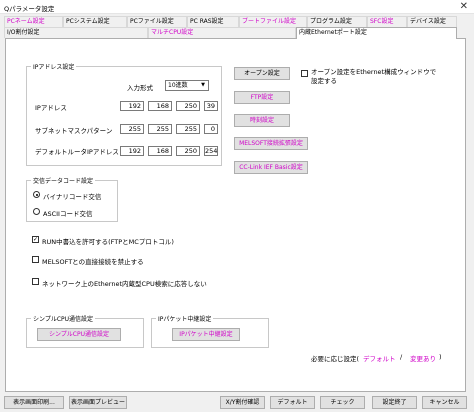  I want to click on gateway-label: デフォルトルータIPアドレス, so click(77, 152).